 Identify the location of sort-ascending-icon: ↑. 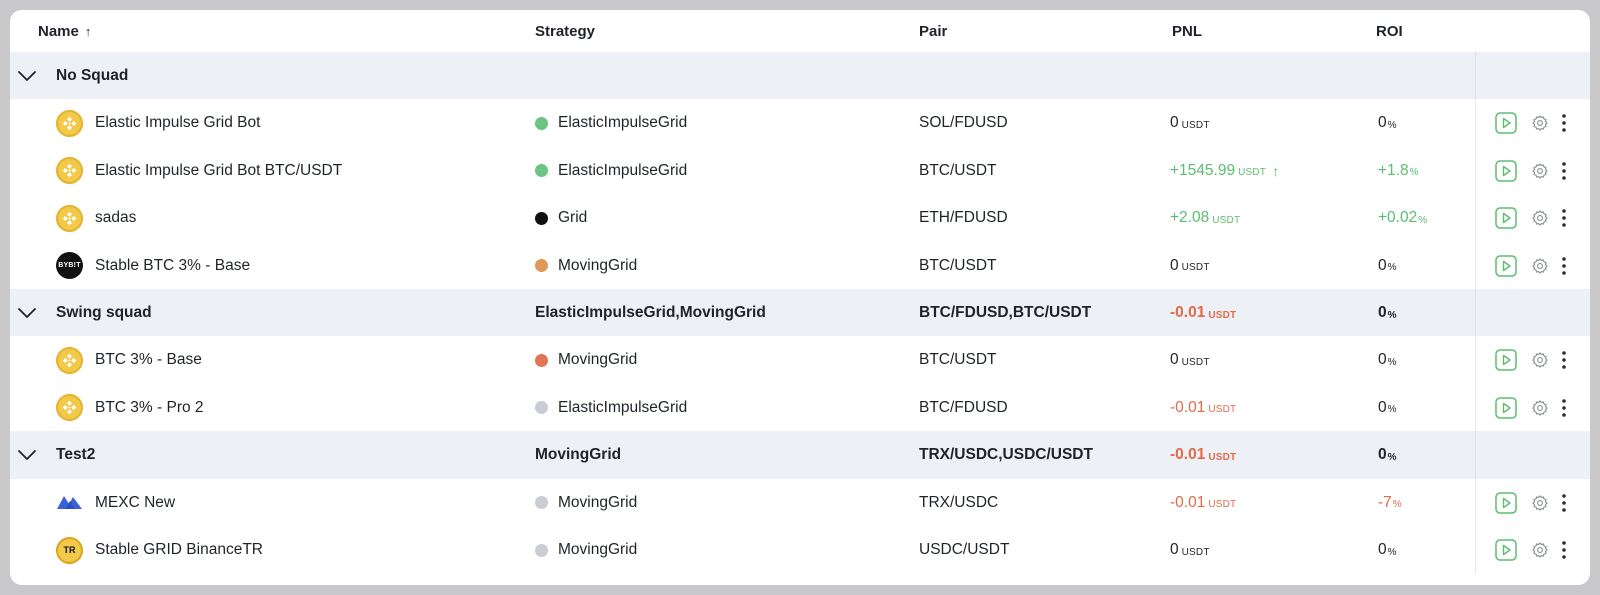
(88, 31).